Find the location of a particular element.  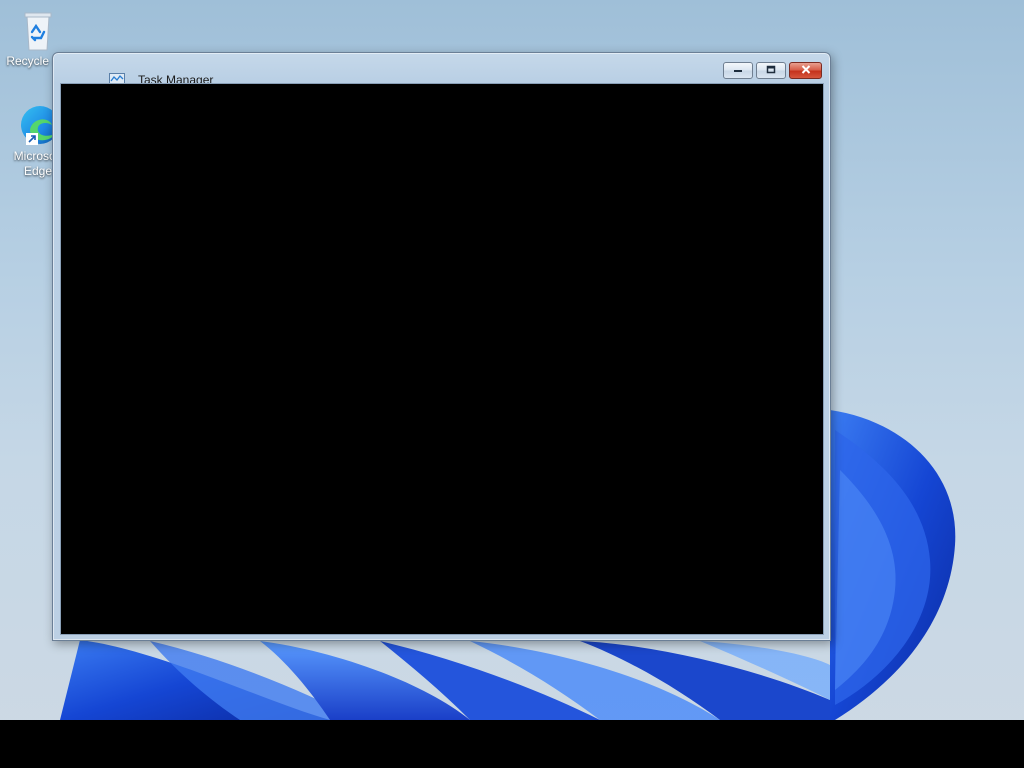

taskbar is located at coordinates (512, 744).